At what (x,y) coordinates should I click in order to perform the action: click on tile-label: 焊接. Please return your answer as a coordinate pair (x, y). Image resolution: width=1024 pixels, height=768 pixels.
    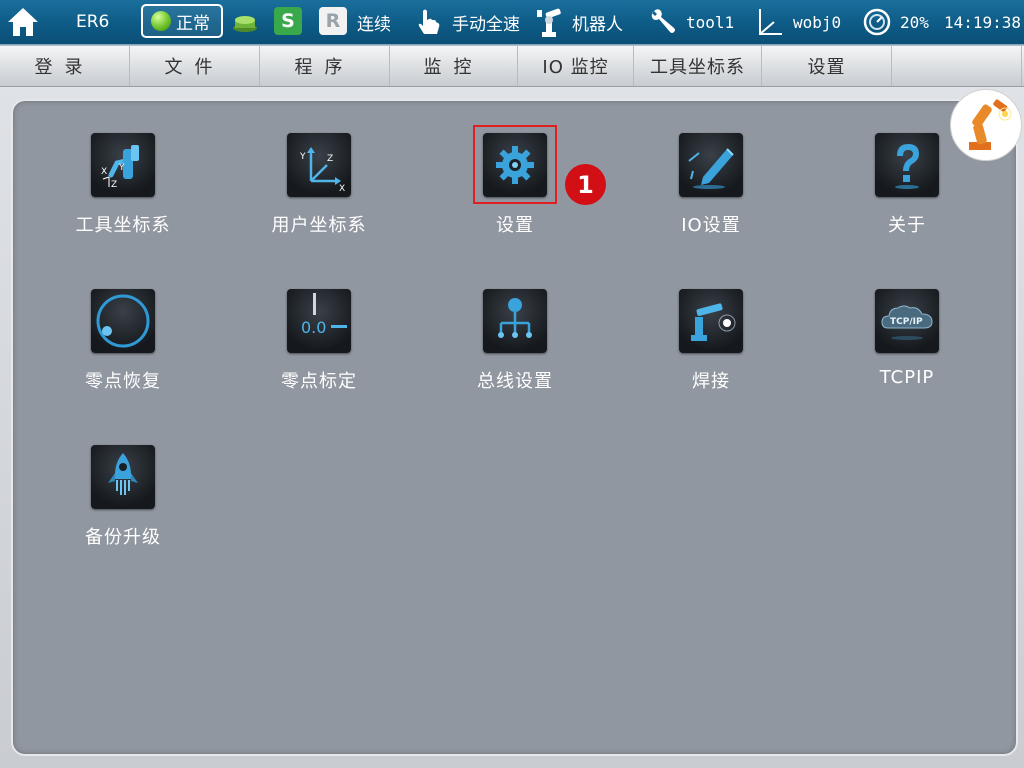
    Looking at the image, I should click on (711, 381).